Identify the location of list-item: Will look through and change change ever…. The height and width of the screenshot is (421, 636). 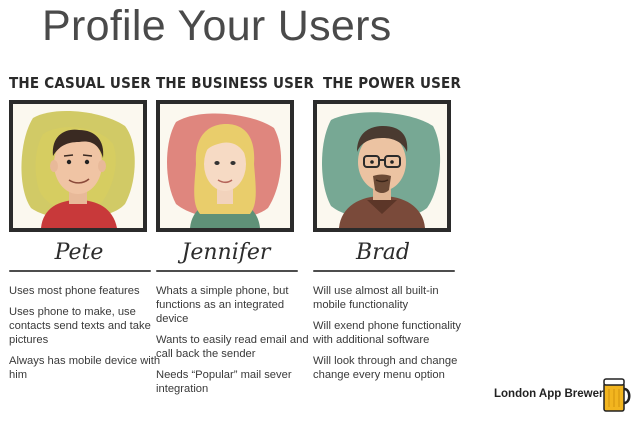
(385, 368).